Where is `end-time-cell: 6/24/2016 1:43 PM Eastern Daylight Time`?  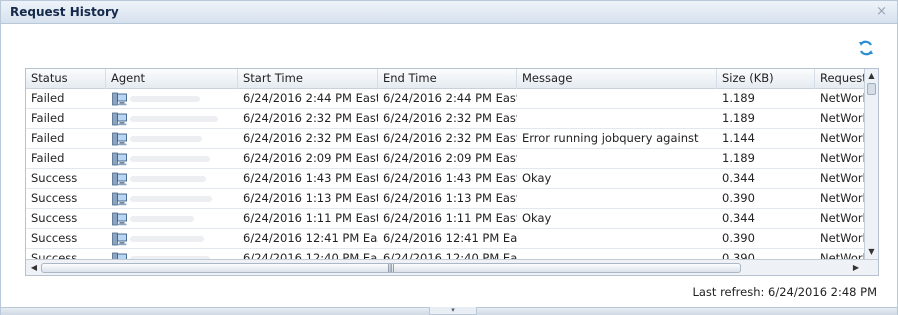 end-time-cell: 6/24/2016 1:43 PM Eastern Daylight Time is located at coordinates (450, 178).